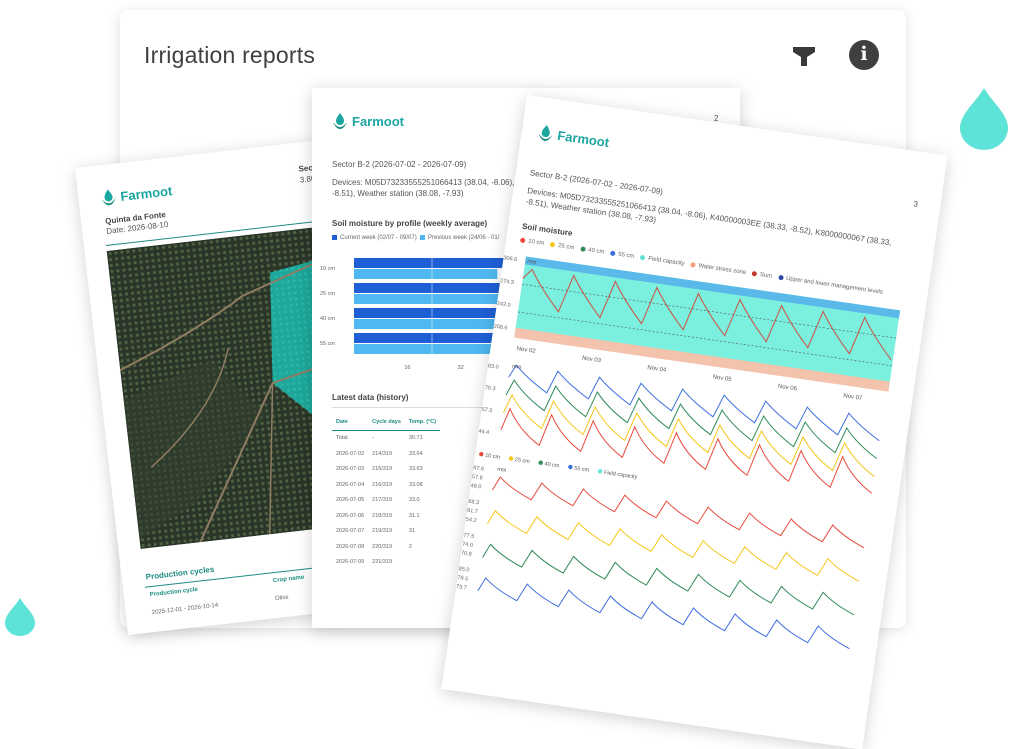  Describe the element at coordinates (174, 592) in the screenshot. I see `col-production-cycle: Production cycle` at that location.